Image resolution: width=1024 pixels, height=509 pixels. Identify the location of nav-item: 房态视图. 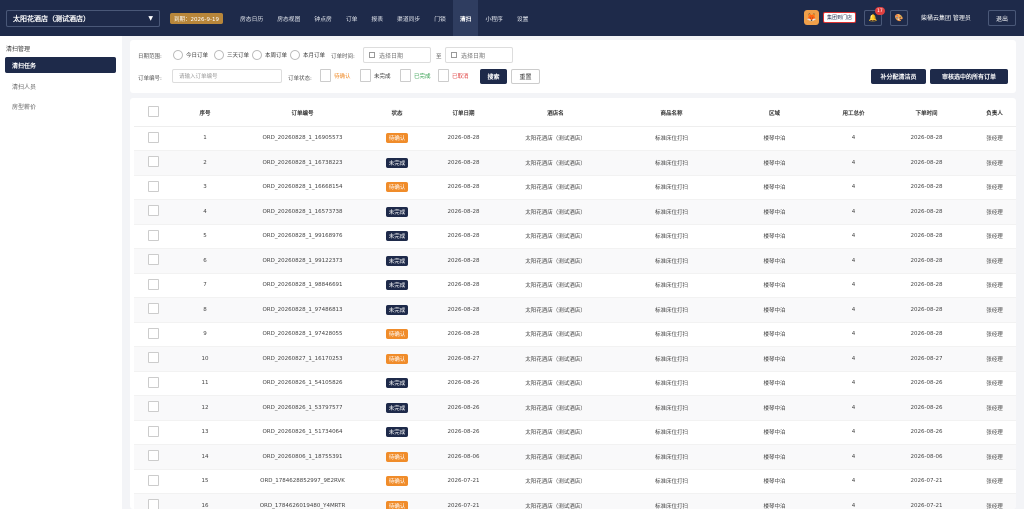
(288, 18).